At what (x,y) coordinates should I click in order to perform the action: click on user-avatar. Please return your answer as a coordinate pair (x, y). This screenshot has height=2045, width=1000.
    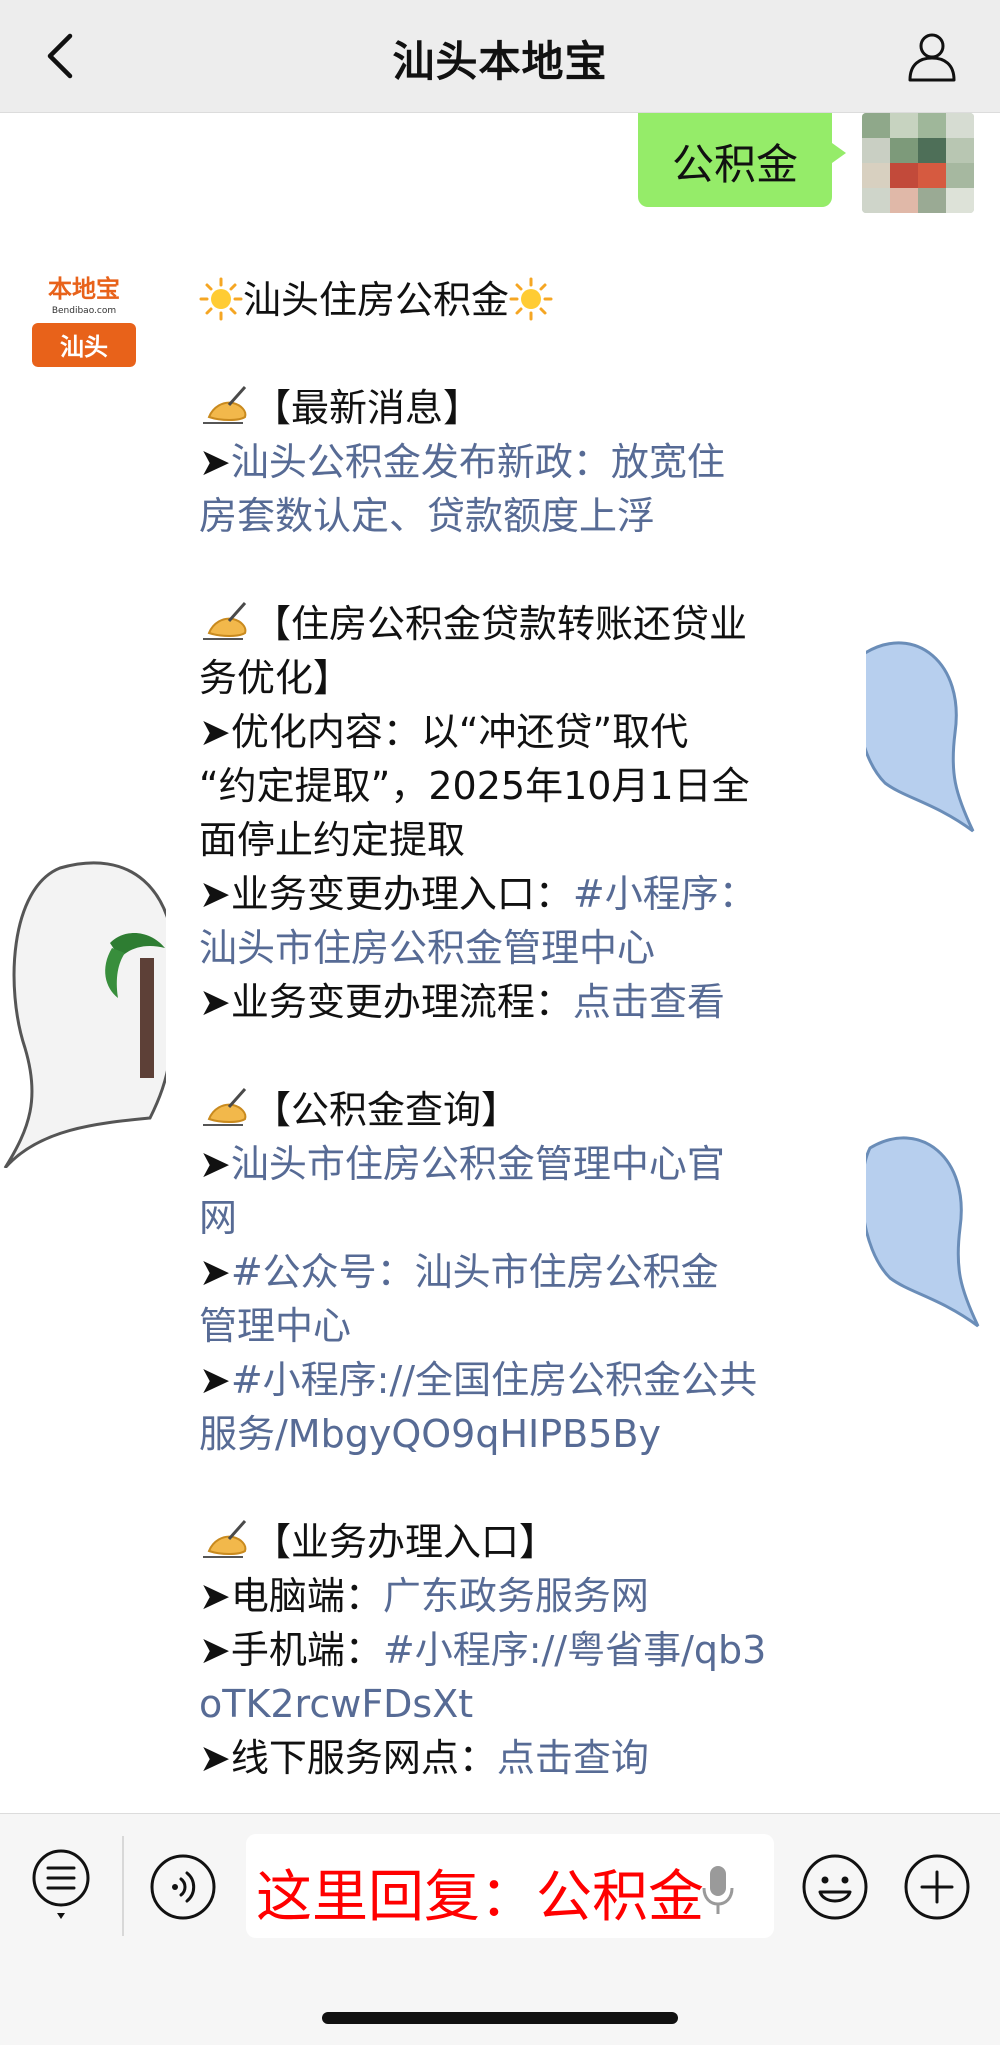
    Looking at the image, I should click on (918, 163).